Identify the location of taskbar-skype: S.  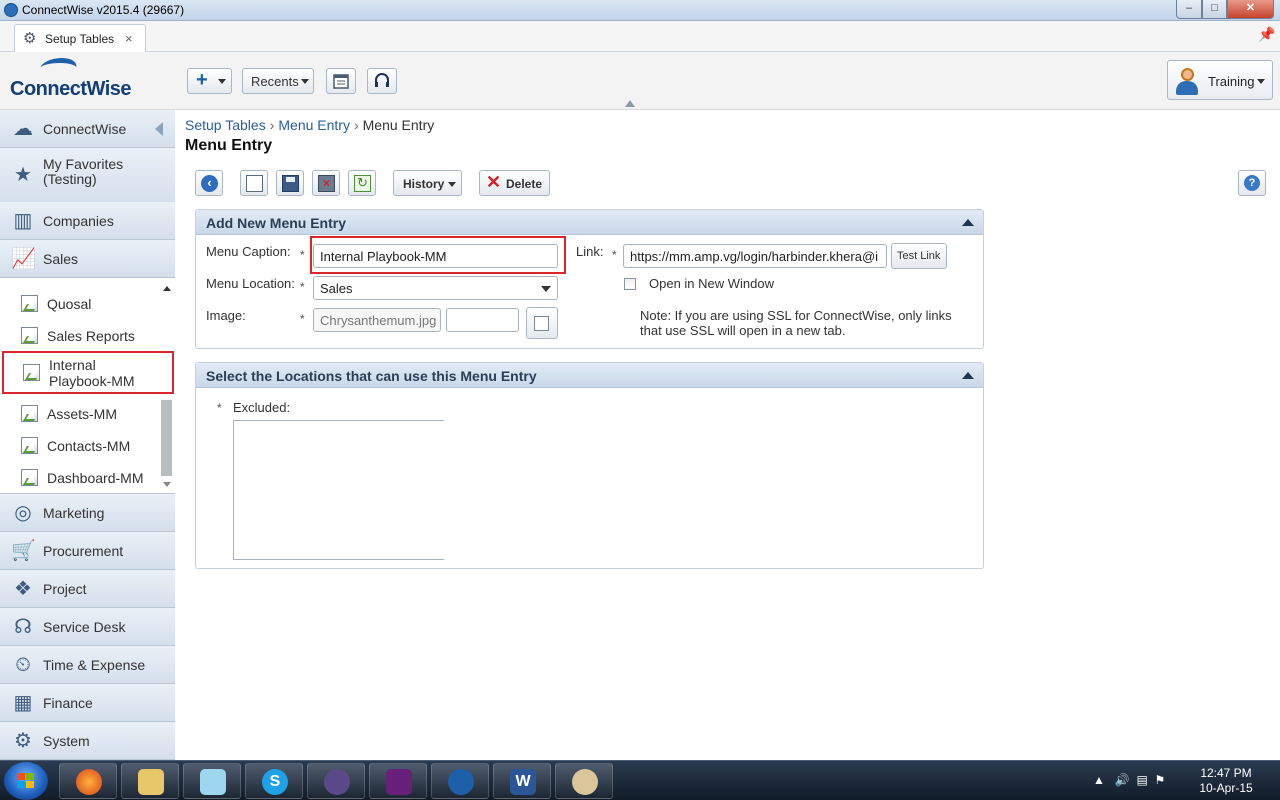
(274, 781).